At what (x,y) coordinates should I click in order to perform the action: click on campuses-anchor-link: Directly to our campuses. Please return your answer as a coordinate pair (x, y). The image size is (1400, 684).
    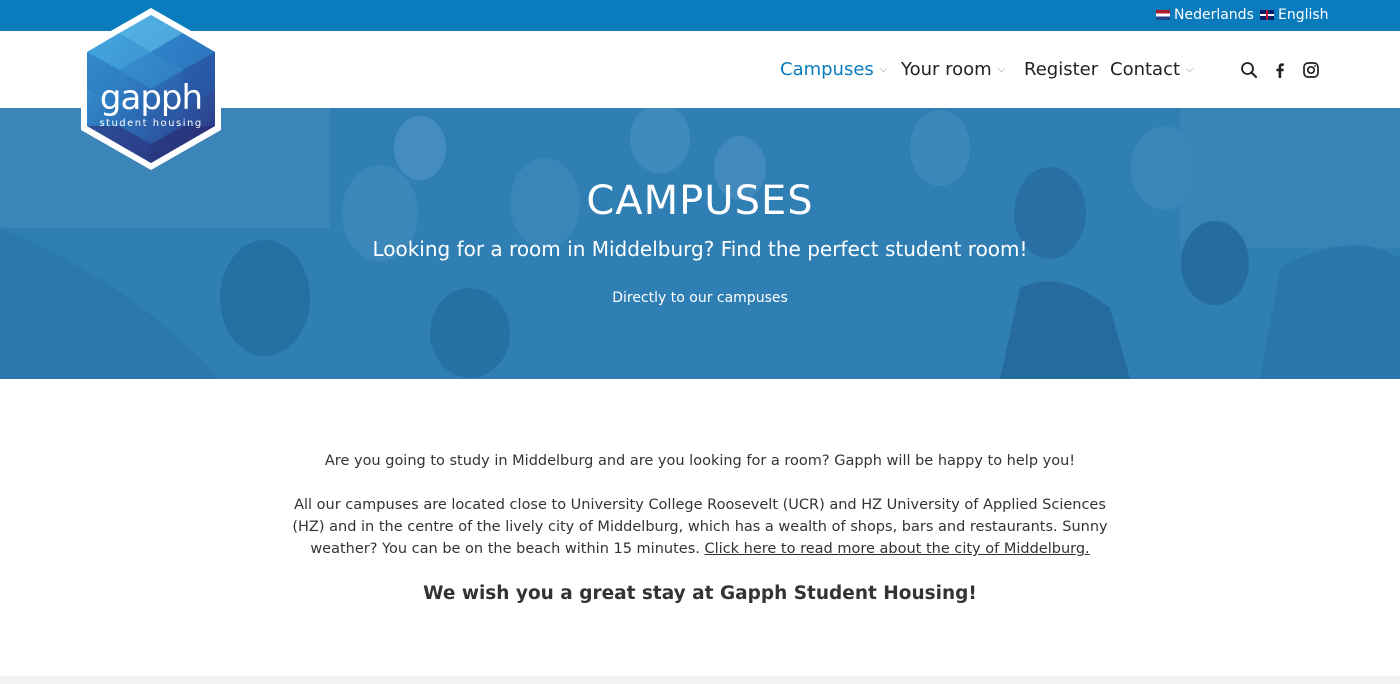
    Looking at the image, I should click on (700, 298).